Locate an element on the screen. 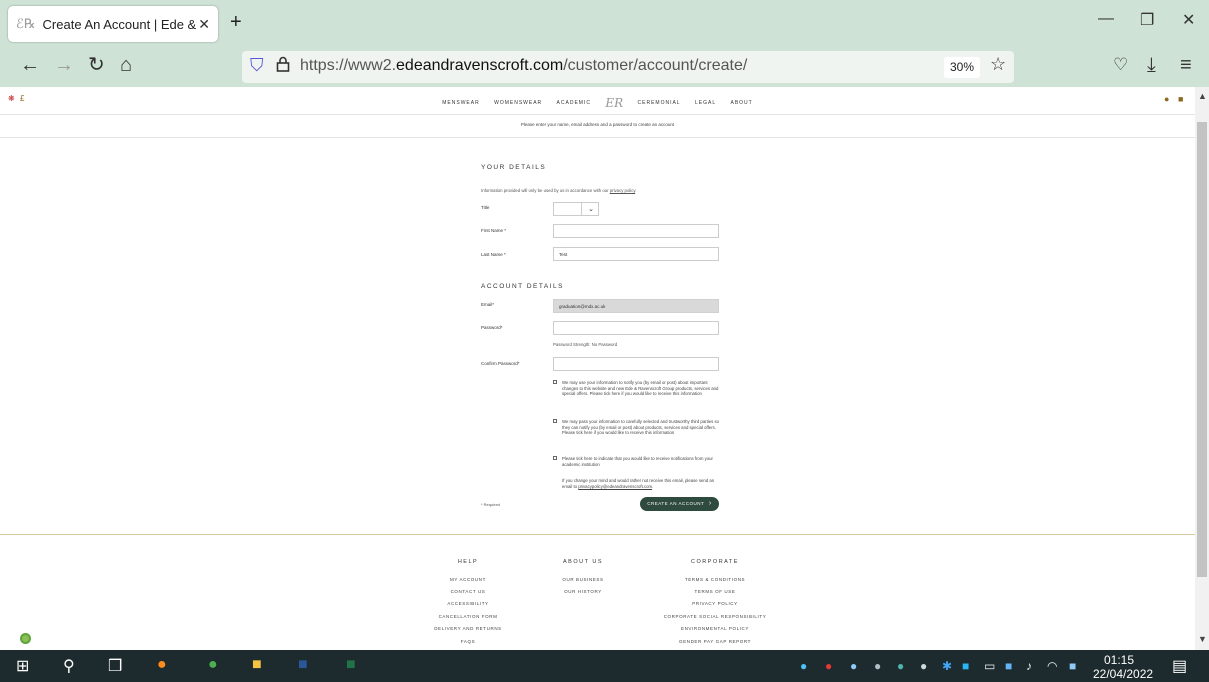  shield-icon: ⛉ is located at coordinates (257, 65).